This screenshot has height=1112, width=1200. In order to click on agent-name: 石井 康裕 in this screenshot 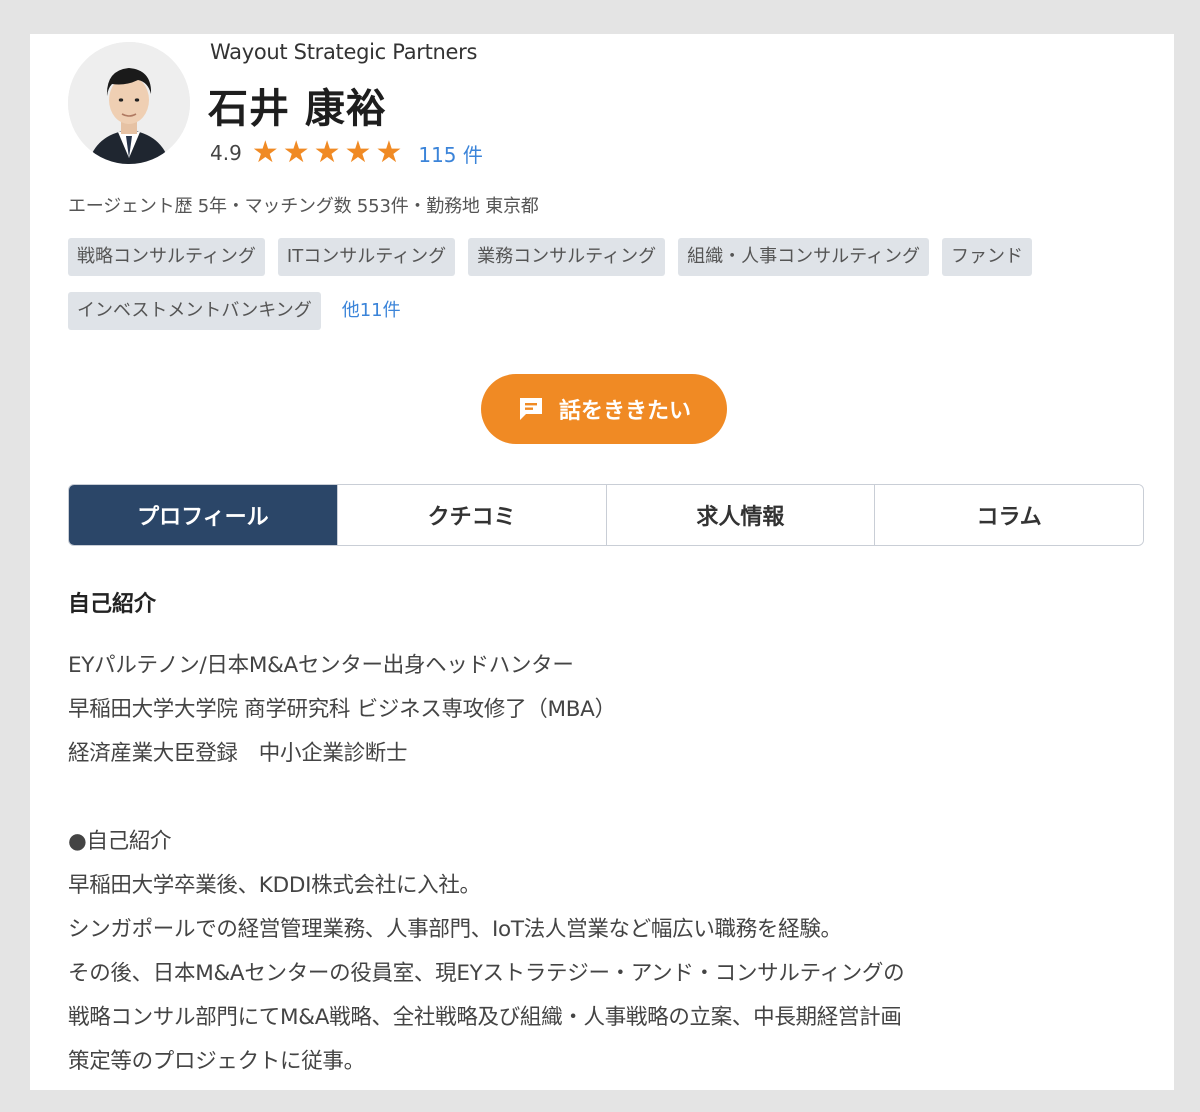, I will do `click(297, 109)`.